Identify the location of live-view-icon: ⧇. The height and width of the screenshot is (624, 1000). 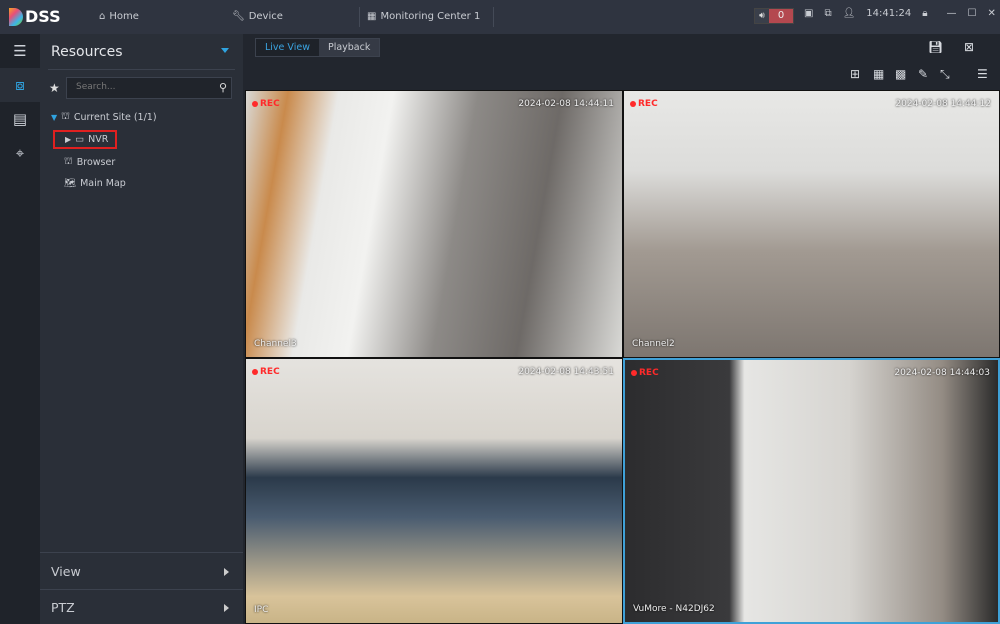
(20, 85).